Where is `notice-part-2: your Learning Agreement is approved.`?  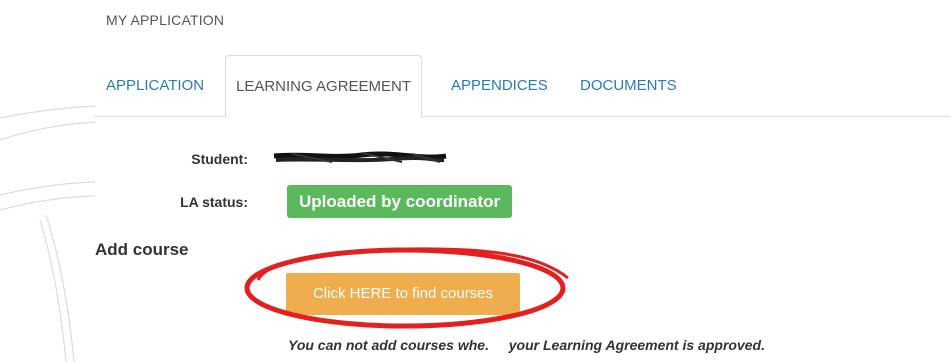 notice-part-2: your Learning Agreement is approved. is located at coordinates (636, 345).